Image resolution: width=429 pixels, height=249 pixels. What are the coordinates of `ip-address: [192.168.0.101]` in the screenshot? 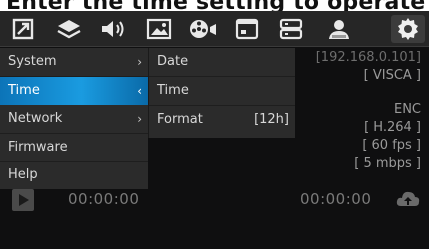 It's located at (368, 57).